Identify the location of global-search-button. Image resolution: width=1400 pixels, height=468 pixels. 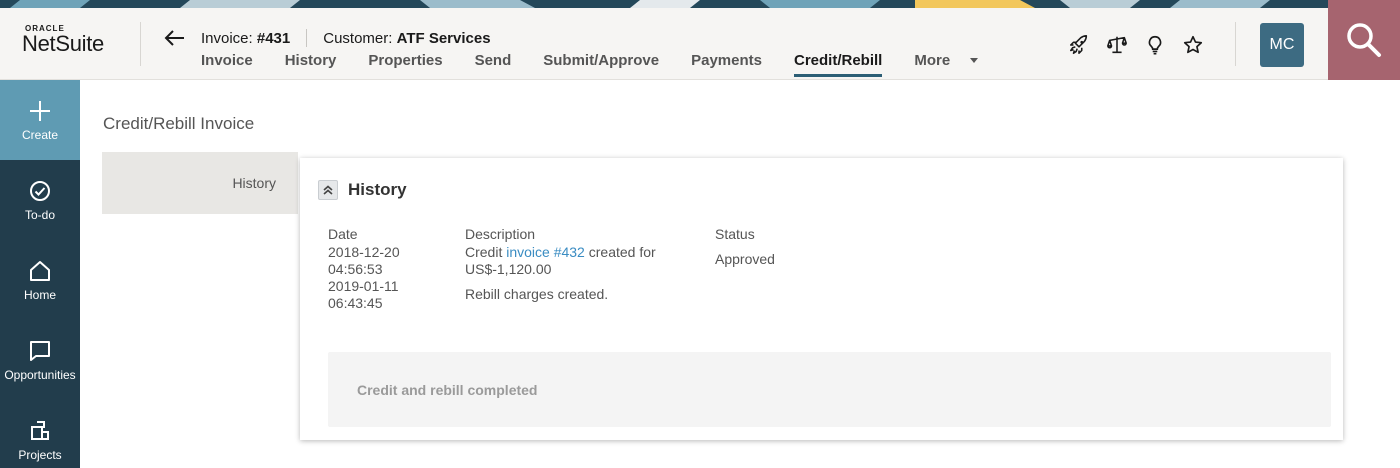
(1364, 40).